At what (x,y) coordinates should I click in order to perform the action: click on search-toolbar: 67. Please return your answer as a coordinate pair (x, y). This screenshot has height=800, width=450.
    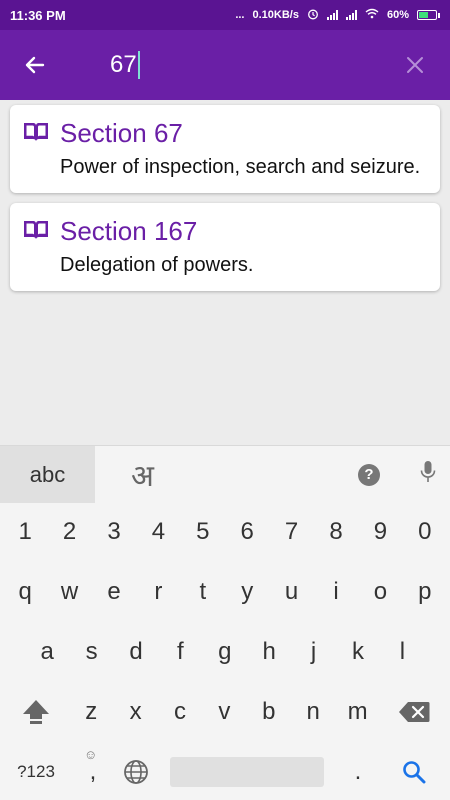
    Looking at the image, I should click on (225, 65).